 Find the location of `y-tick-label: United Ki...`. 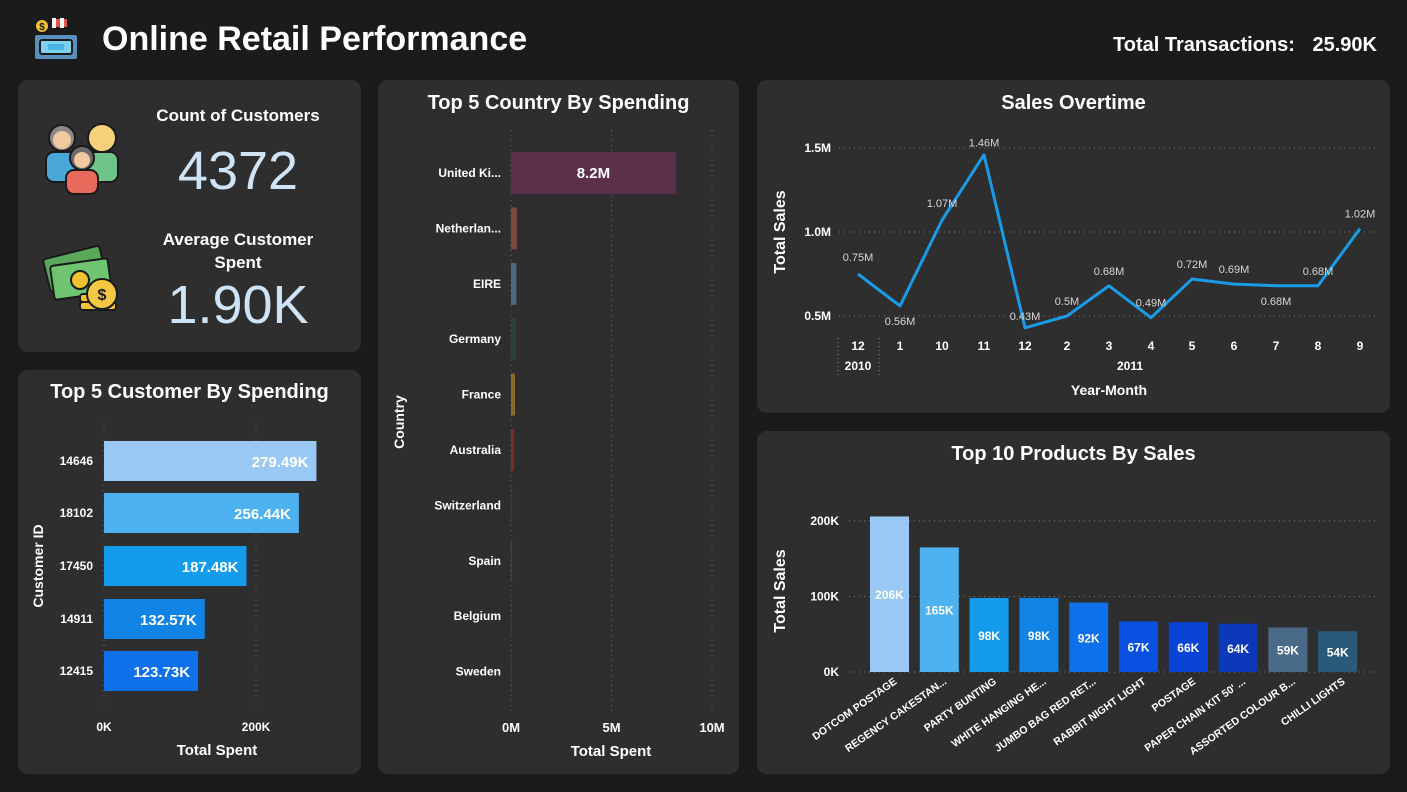

y-tick-label: United Ki... is located at coordinates (469, 173).